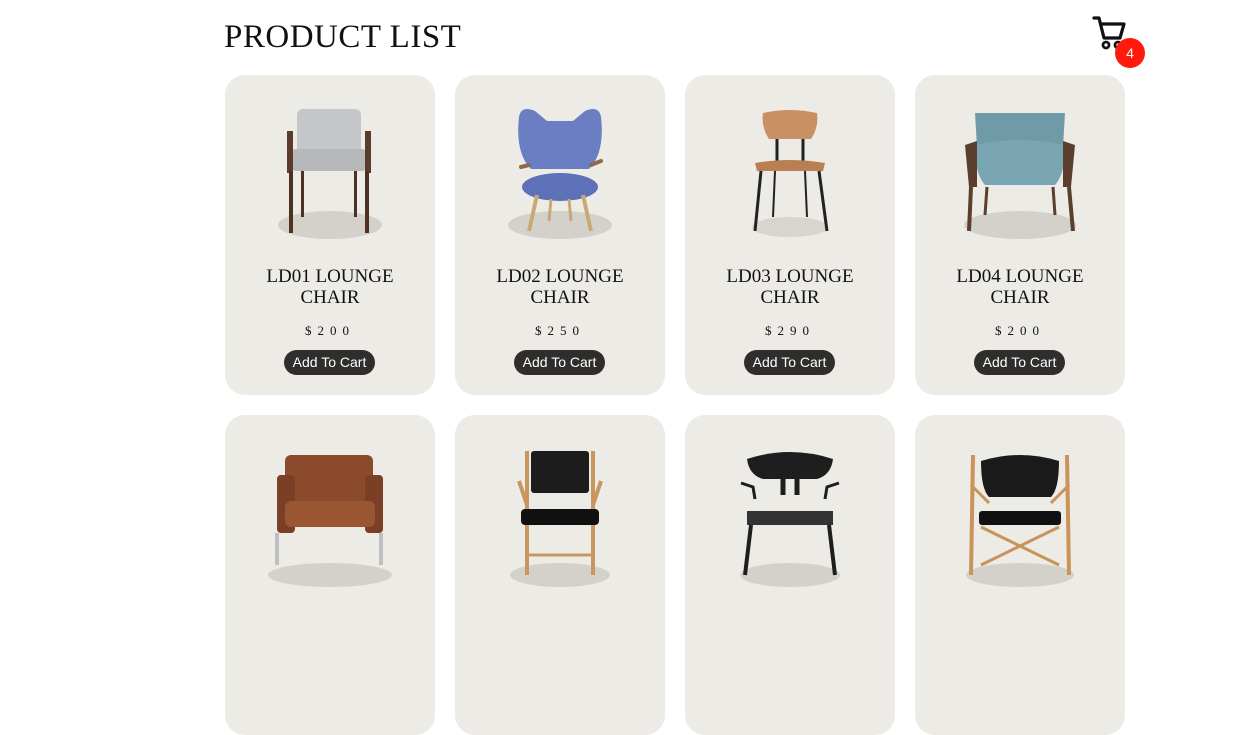  I want to click on product-card: LD02 LOUNGE CHAIR $250 Add To Cart, so click(560, 235).